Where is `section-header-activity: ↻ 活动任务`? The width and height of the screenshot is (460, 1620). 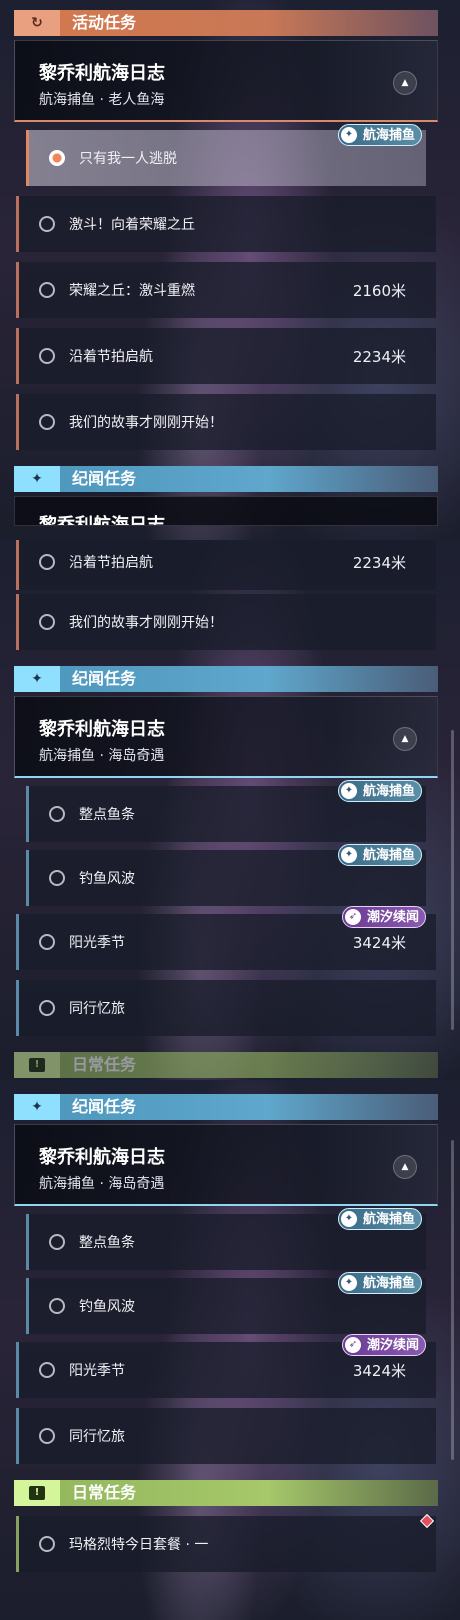 section-header-activity: ↻ 活动任务 is located at coordinates (226, 23).